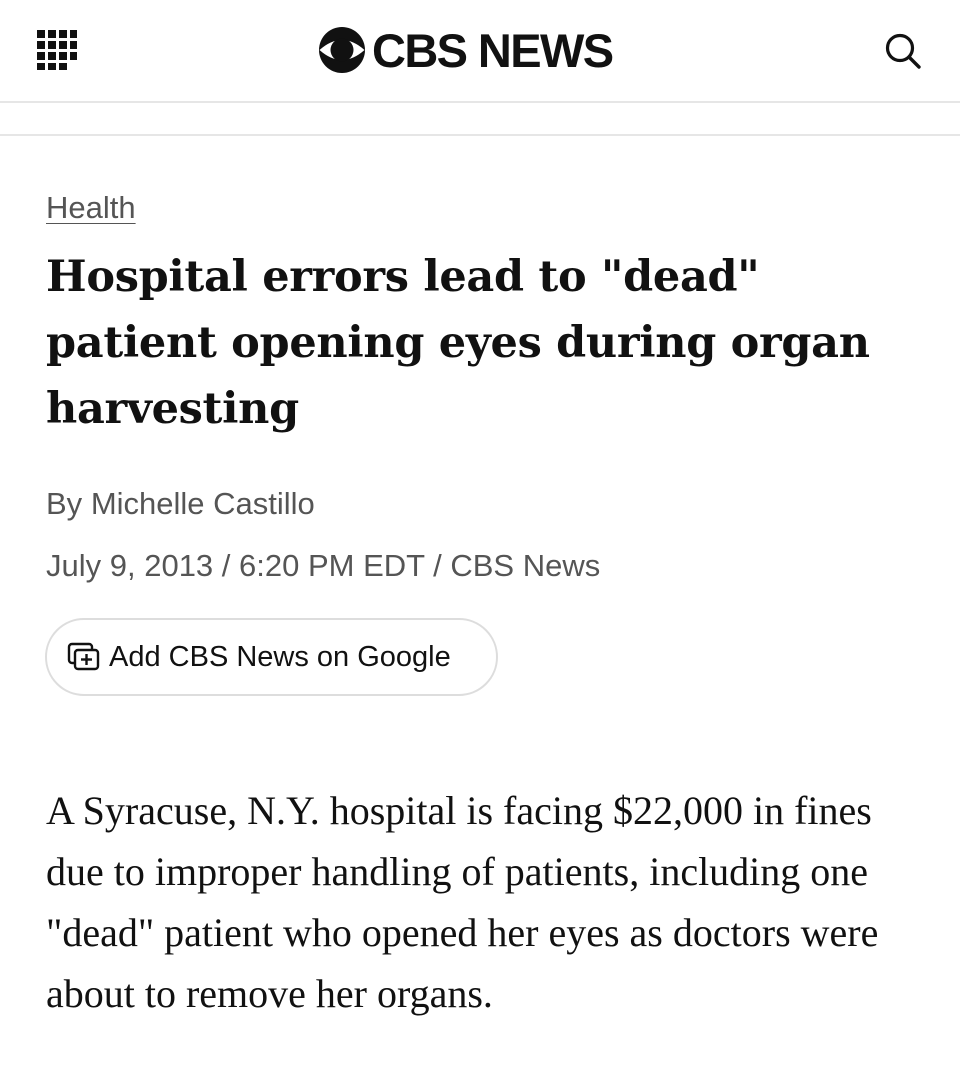 This screenshot has width=960, height=1086. Describe the element at coordinates (91, 208) in the screenshot. I see `category-link: Health` at that location.